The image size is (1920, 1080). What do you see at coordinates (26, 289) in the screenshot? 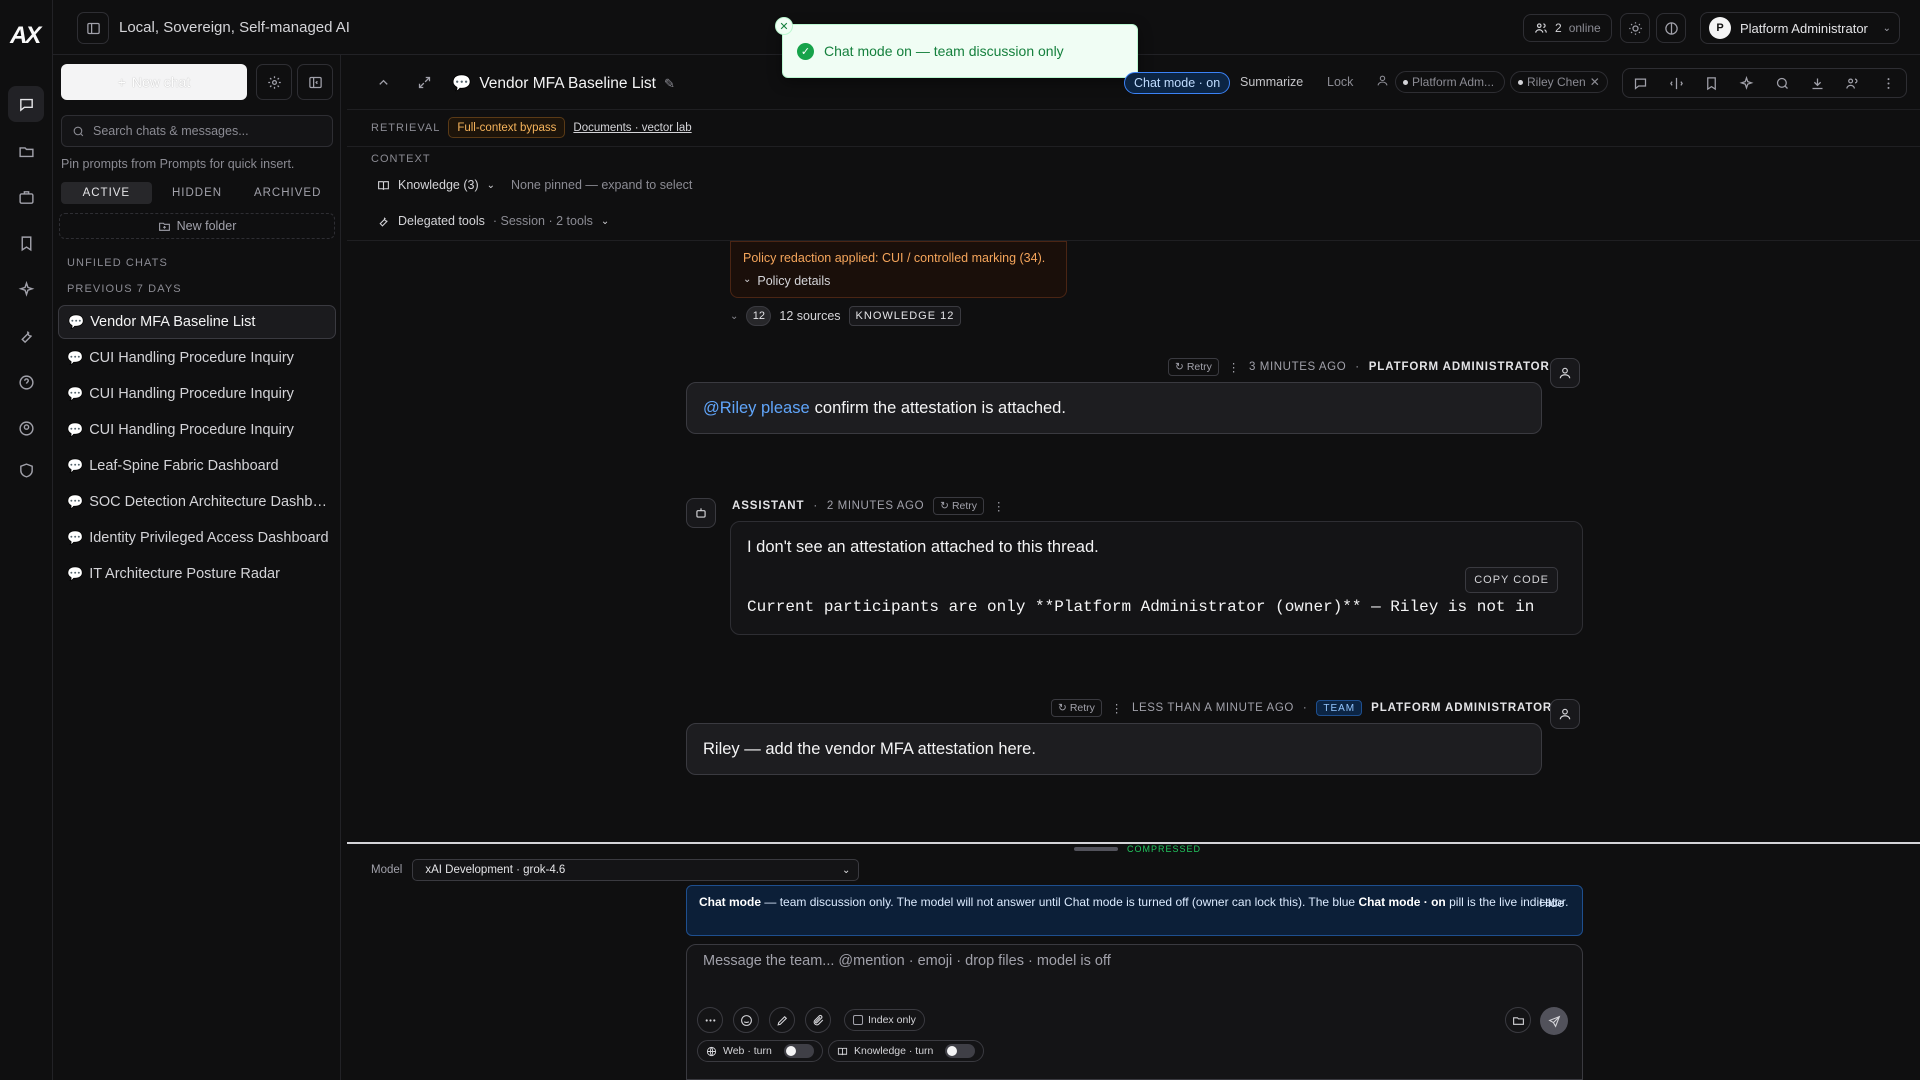
I see `sparkles-nav-icon` at bounding box center [26, 289].